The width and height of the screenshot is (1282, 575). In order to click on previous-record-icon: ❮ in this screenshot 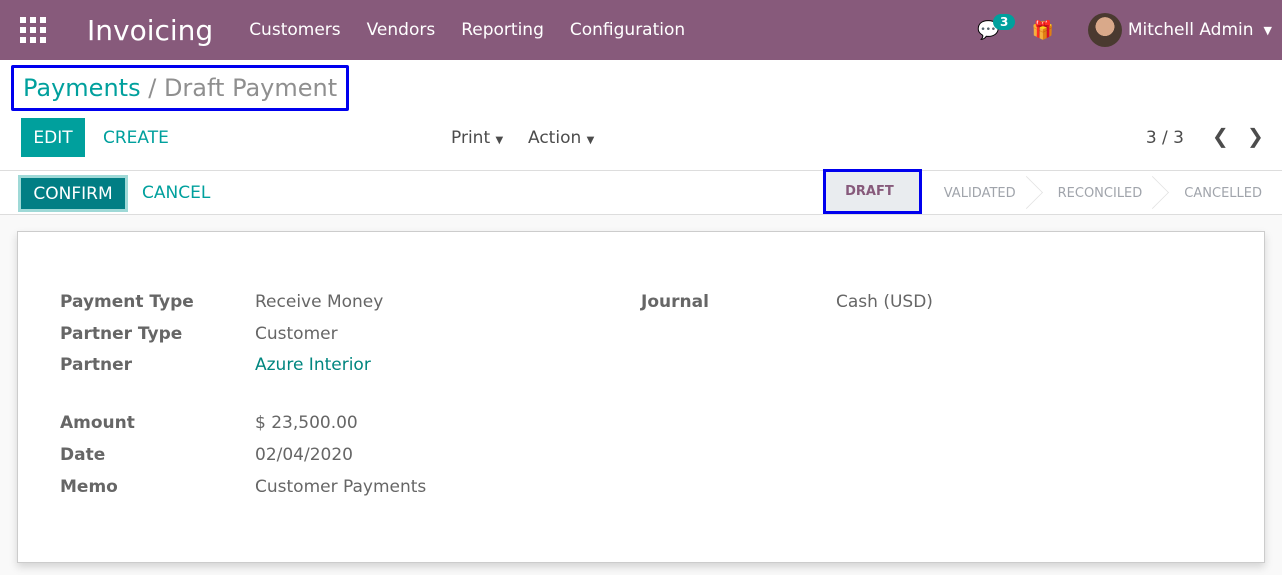, I will do `click(1220, 136)`.